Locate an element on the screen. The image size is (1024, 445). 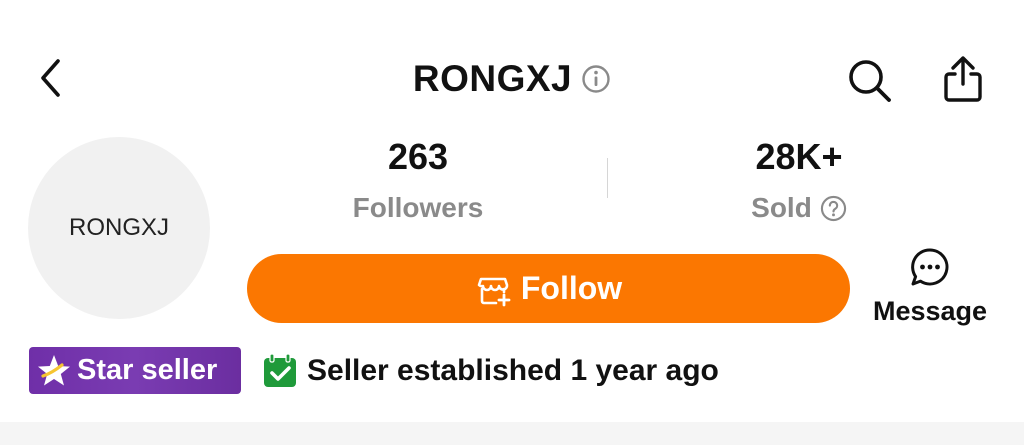
page-title: RONGXJ is located at coordinates (492, 78).